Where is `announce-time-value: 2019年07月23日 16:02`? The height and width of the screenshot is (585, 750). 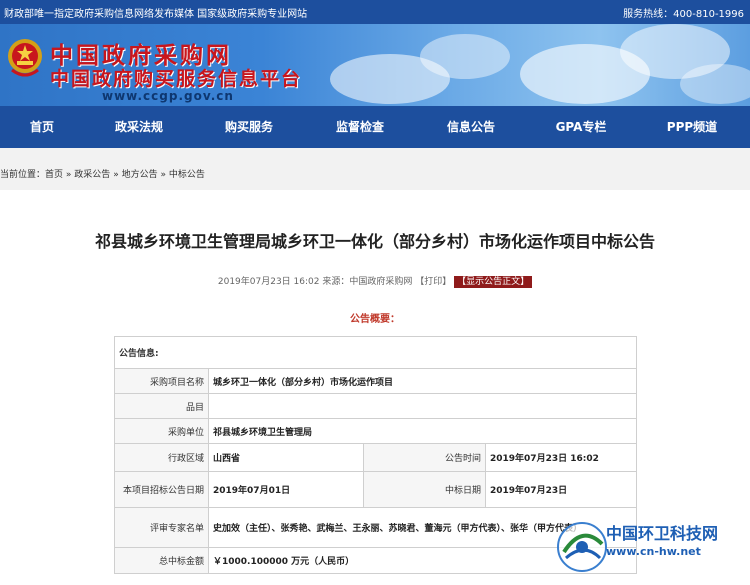
announce-time-value: 2019年07月23日 16:02 is located at coordinates (561, 457).